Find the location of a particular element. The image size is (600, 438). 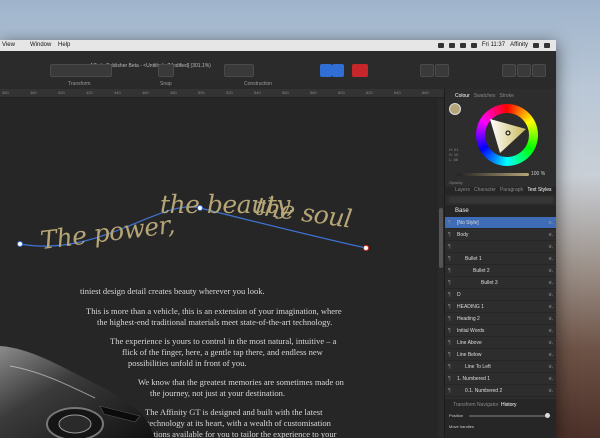

ruler-tick-label: 460 is located at coordinates (145, 92).